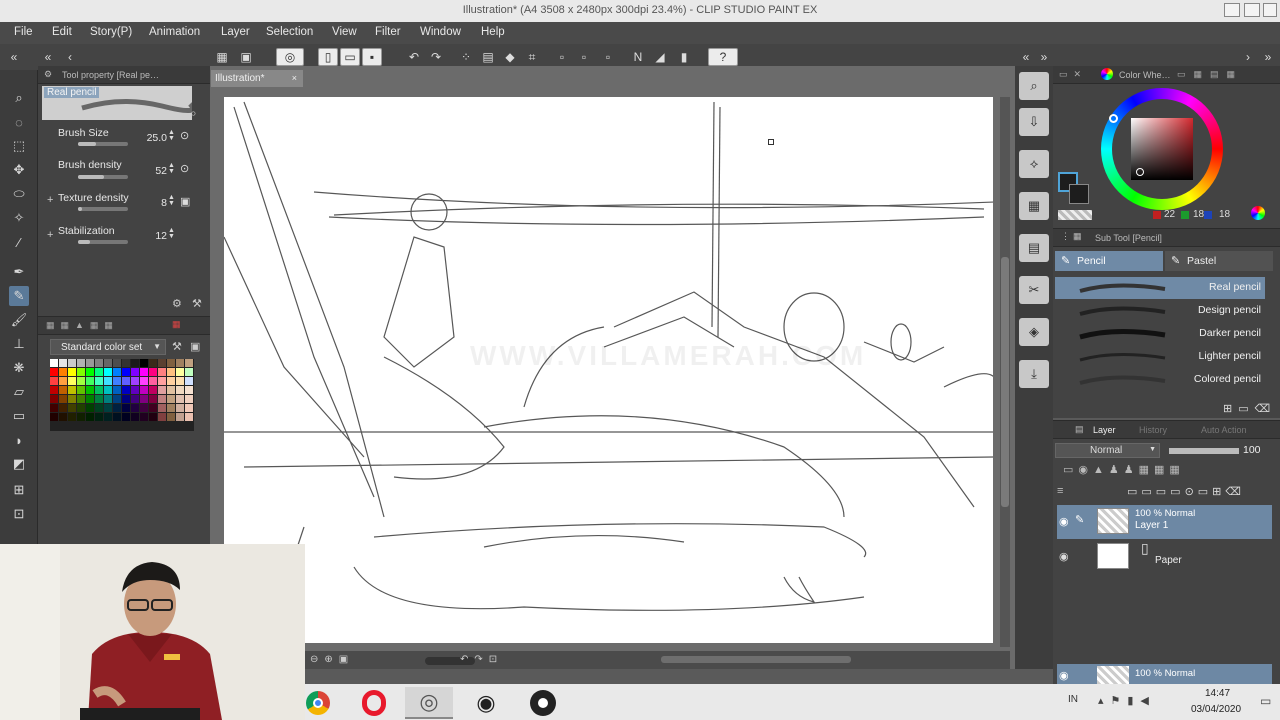  Describe the element at coordinates (19, 490) in the screenshot. I see `frame-icon: ⊞` at that location.